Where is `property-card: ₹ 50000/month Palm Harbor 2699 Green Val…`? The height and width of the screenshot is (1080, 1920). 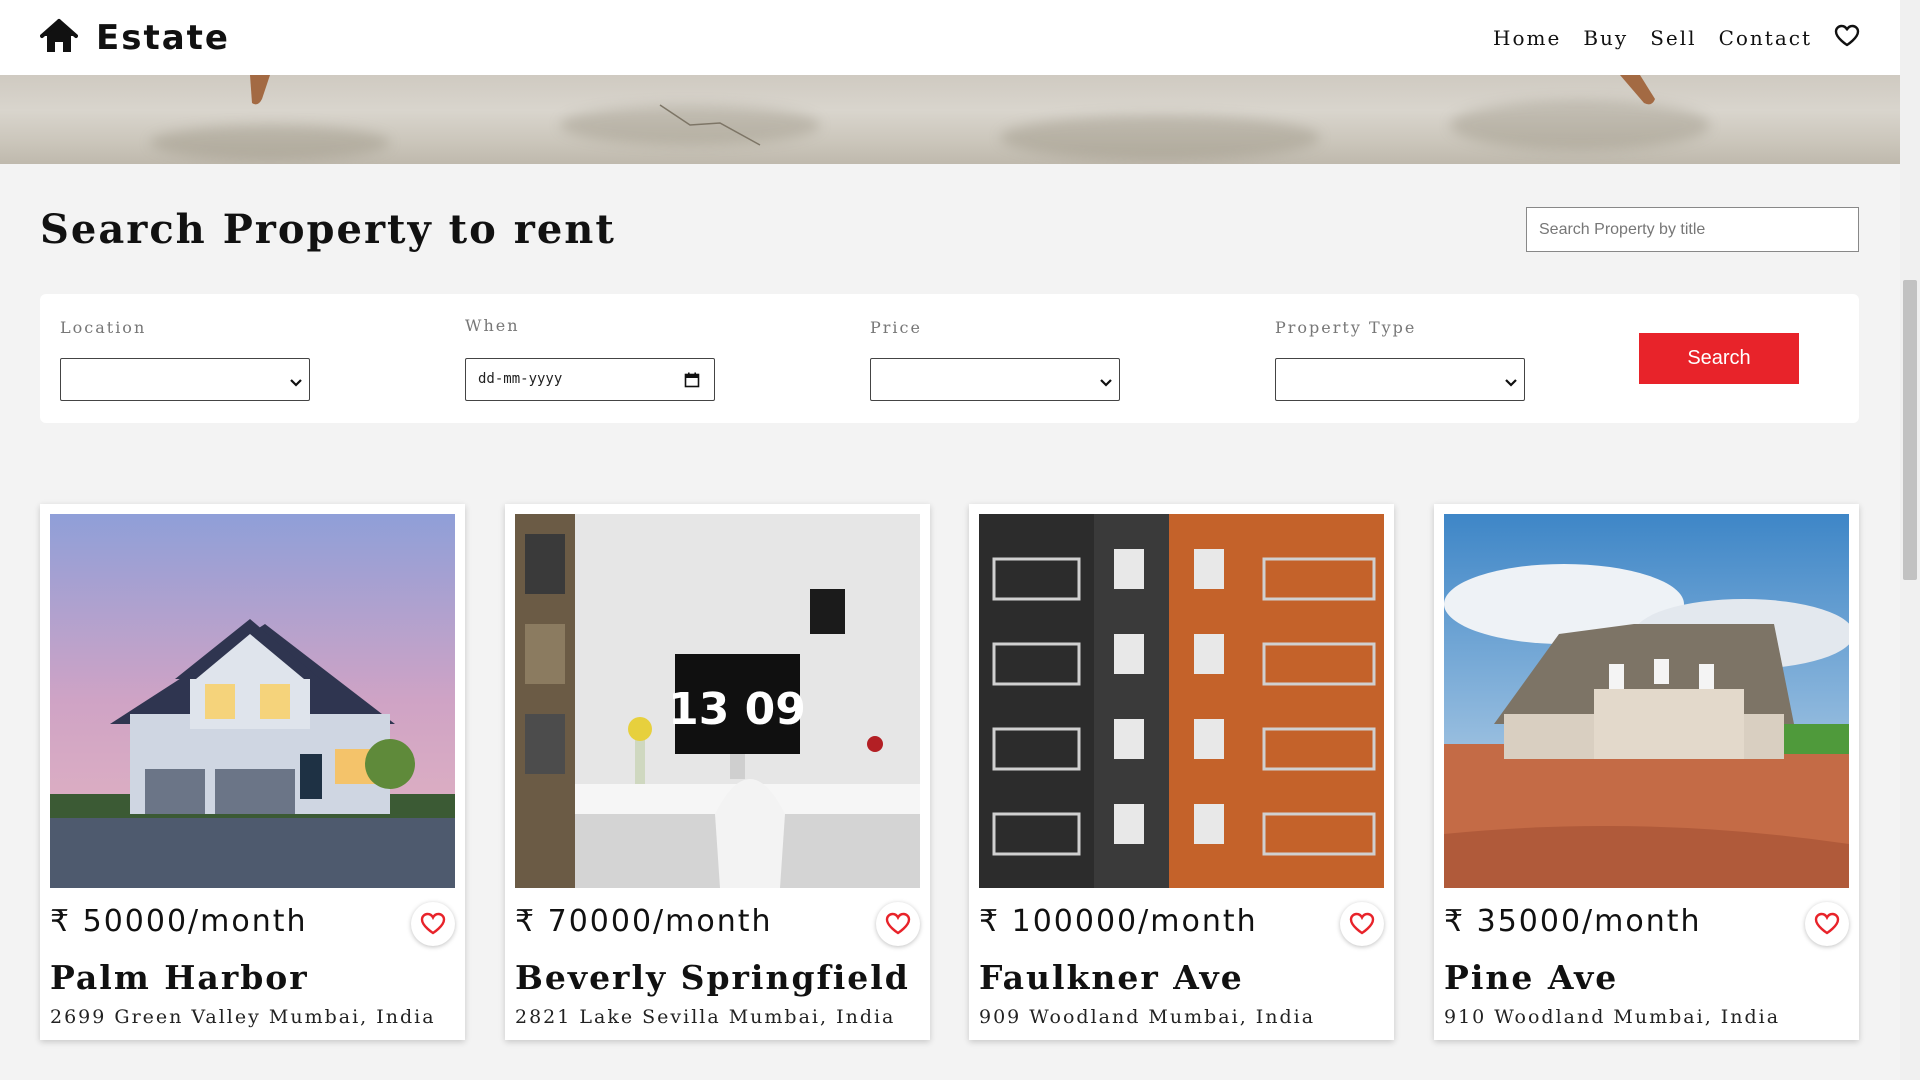 property-card: ₹ 50000/month Palm Harbor 2699 Green Val… is located at coordinates (252, 772).